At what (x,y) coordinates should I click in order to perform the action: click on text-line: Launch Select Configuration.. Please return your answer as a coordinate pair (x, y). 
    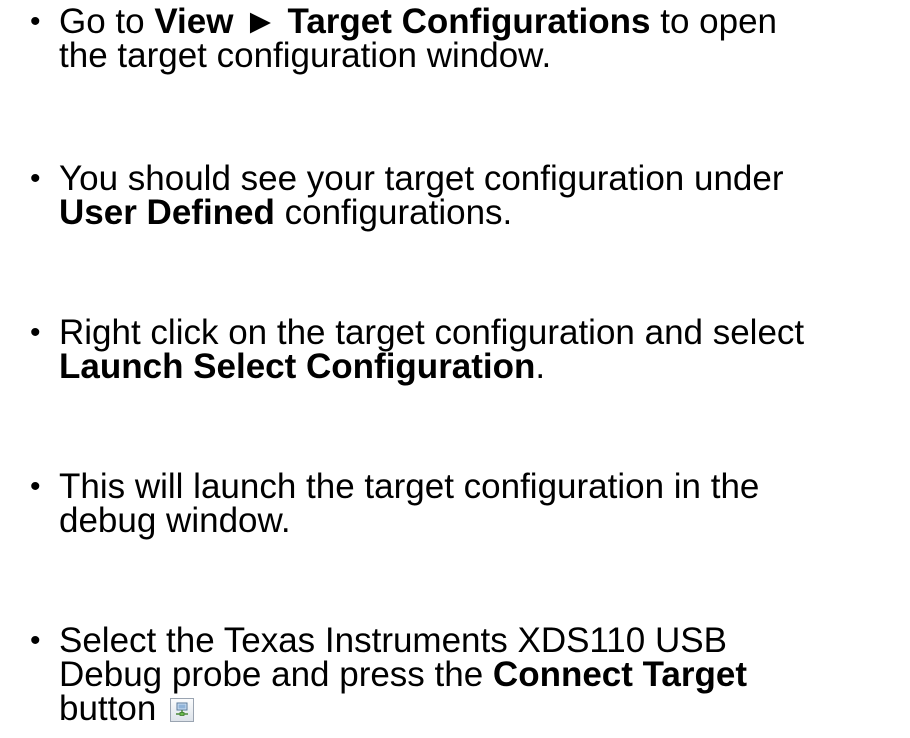
    Looking at the image, I should click on (302, 366).